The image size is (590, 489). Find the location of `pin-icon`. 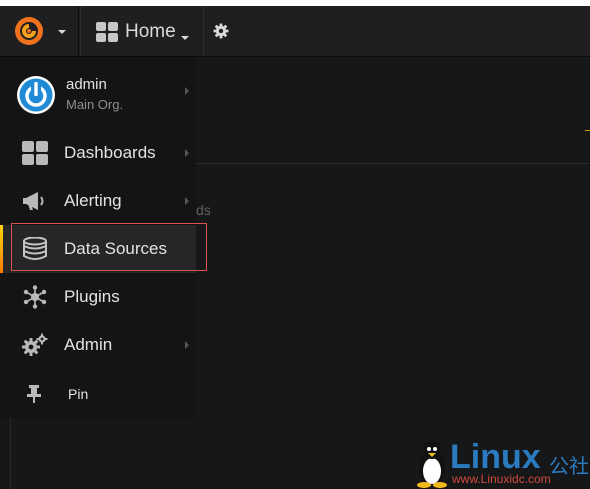

pin-icon is located at coordinates (34, 394).